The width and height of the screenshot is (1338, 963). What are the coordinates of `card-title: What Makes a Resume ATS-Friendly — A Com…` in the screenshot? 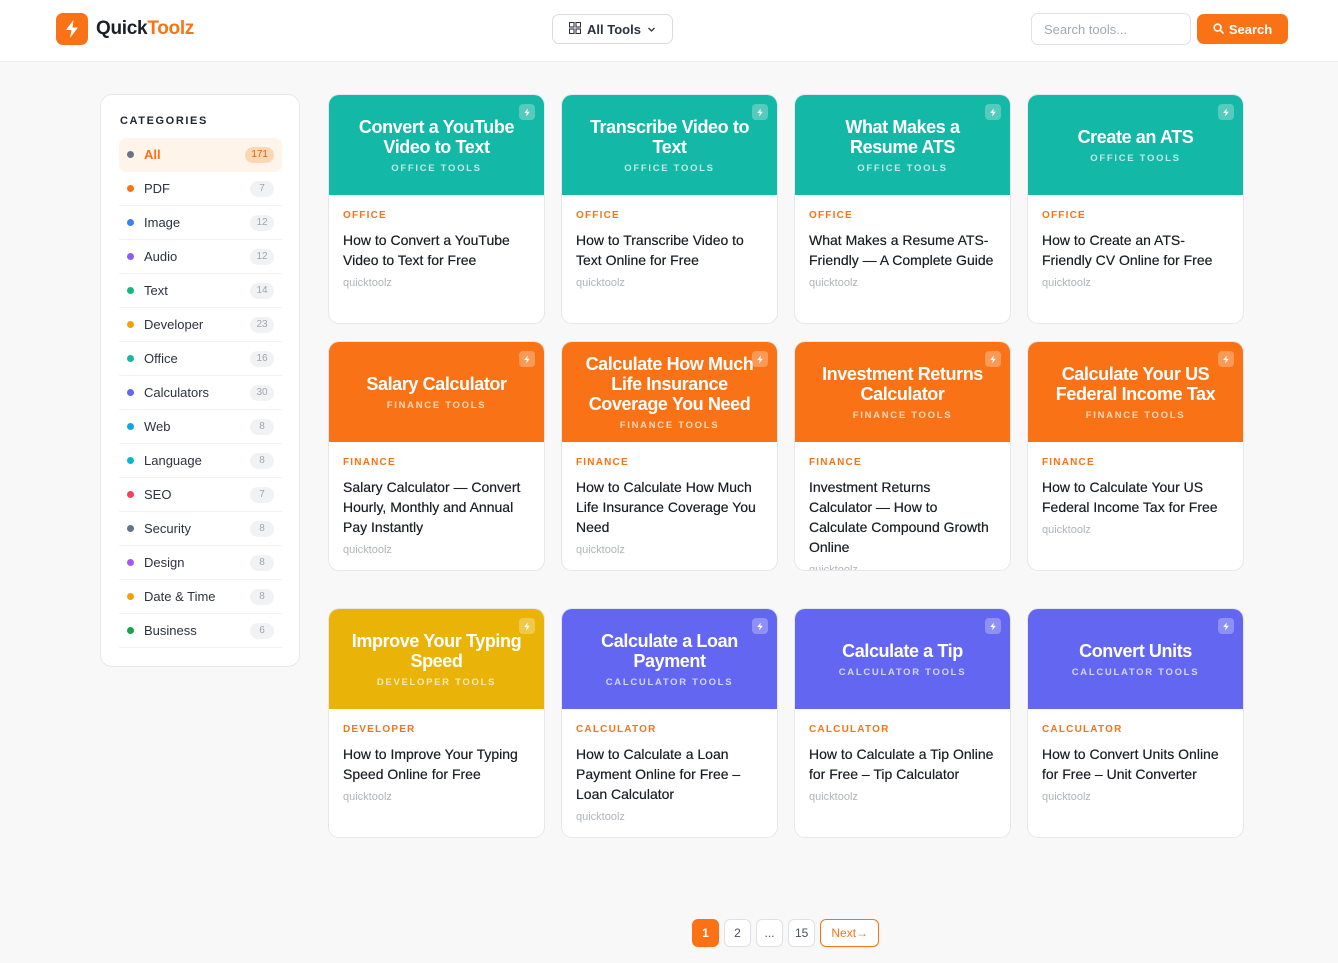 It's located at (902, 250).